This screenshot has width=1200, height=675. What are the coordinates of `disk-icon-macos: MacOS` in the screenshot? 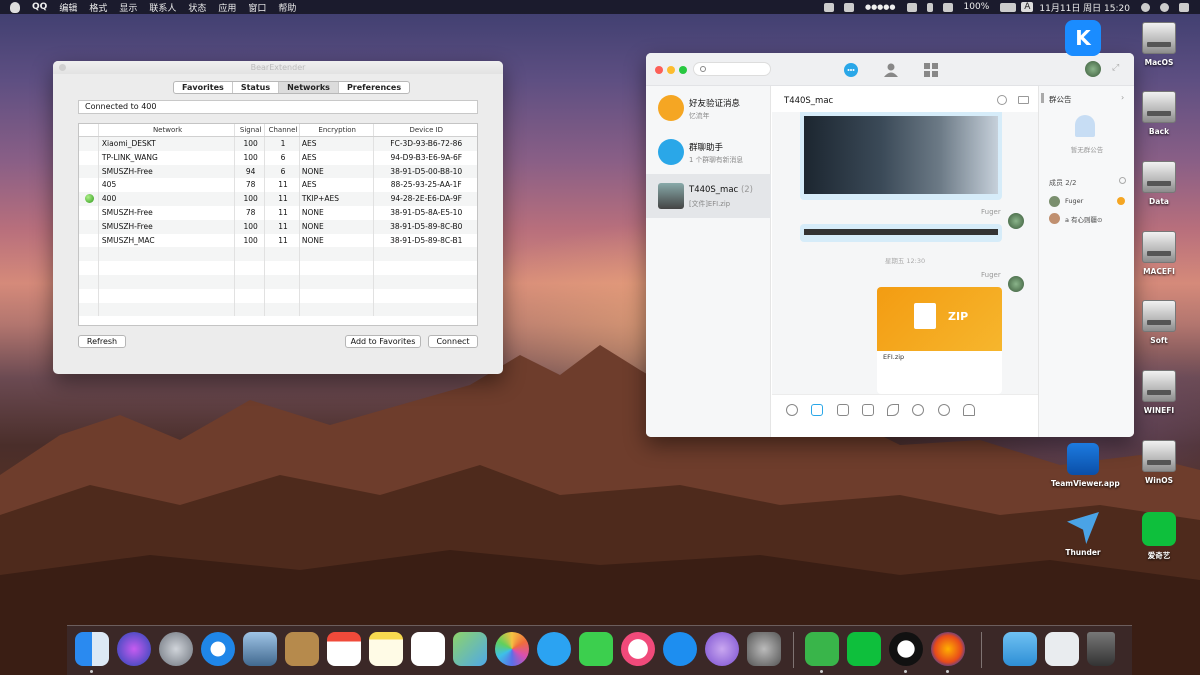 It's located at (1159, 44).